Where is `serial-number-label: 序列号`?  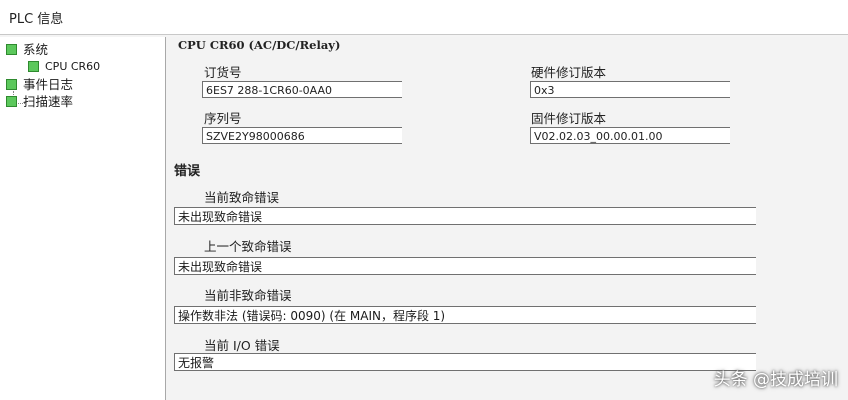 serial-number-label: 序列号 is located at coordinates (223, 118).